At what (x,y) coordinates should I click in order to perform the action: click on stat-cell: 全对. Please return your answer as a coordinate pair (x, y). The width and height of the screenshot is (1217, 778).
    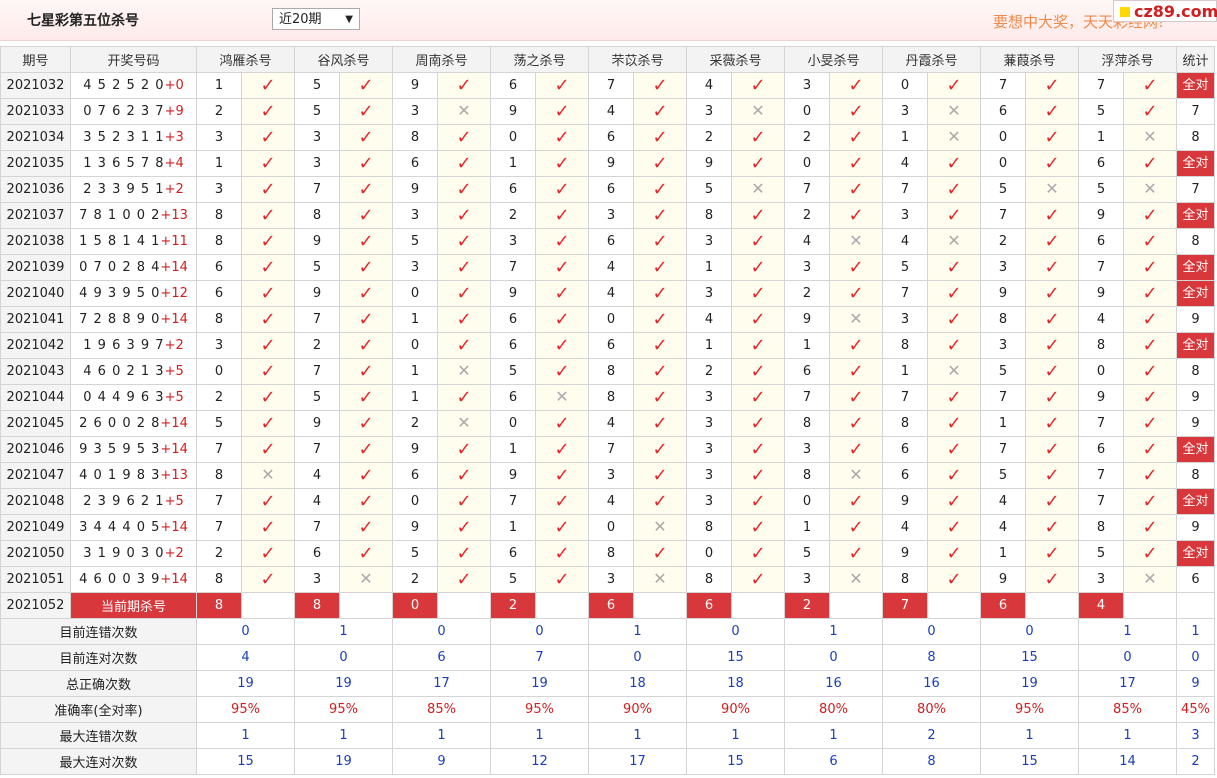
    Looking at the image, I should click on (1195, 267).